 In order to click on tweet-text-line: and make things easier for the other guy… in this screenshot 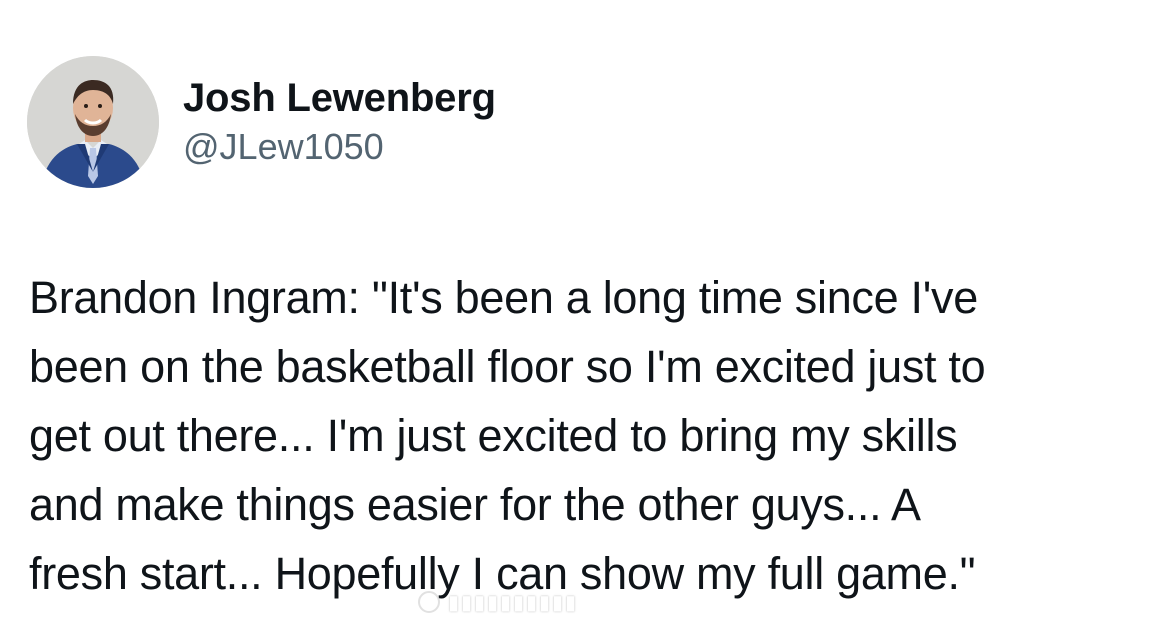, I will do `click(475, 504)`.